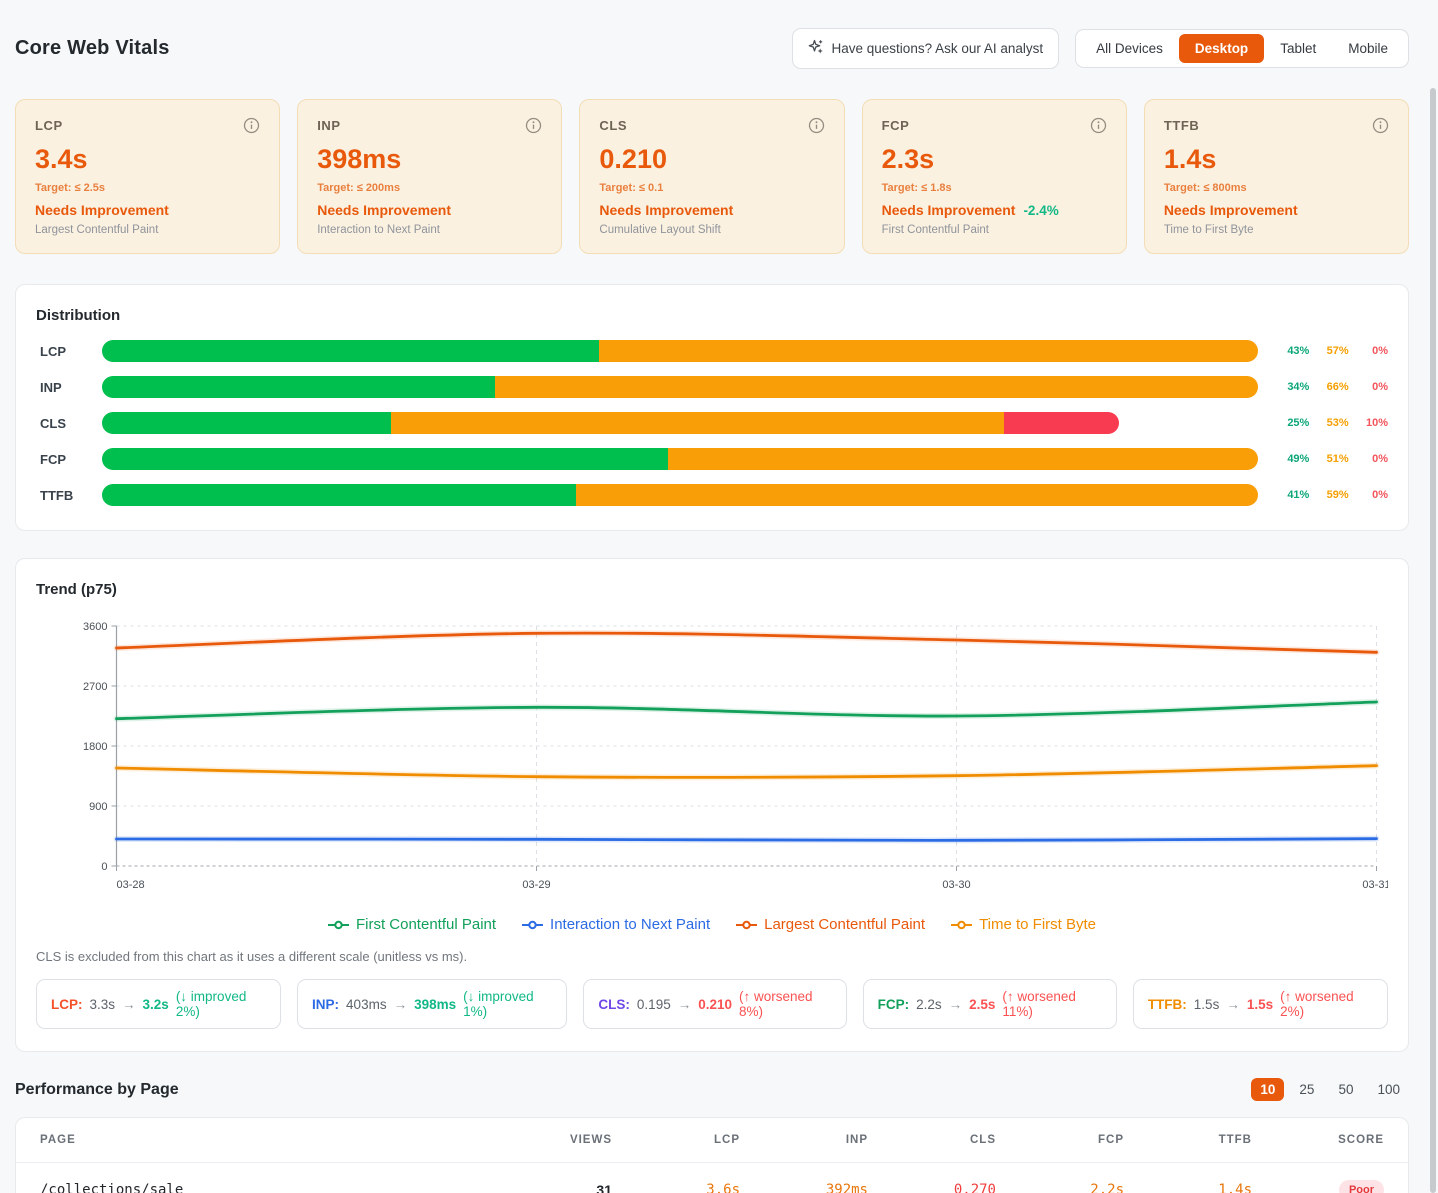  What do you see at coordinates (1111, 1140) in the screenshot?
I see `col-header-fcp: FCP` at bounding box center [1111, 1140].